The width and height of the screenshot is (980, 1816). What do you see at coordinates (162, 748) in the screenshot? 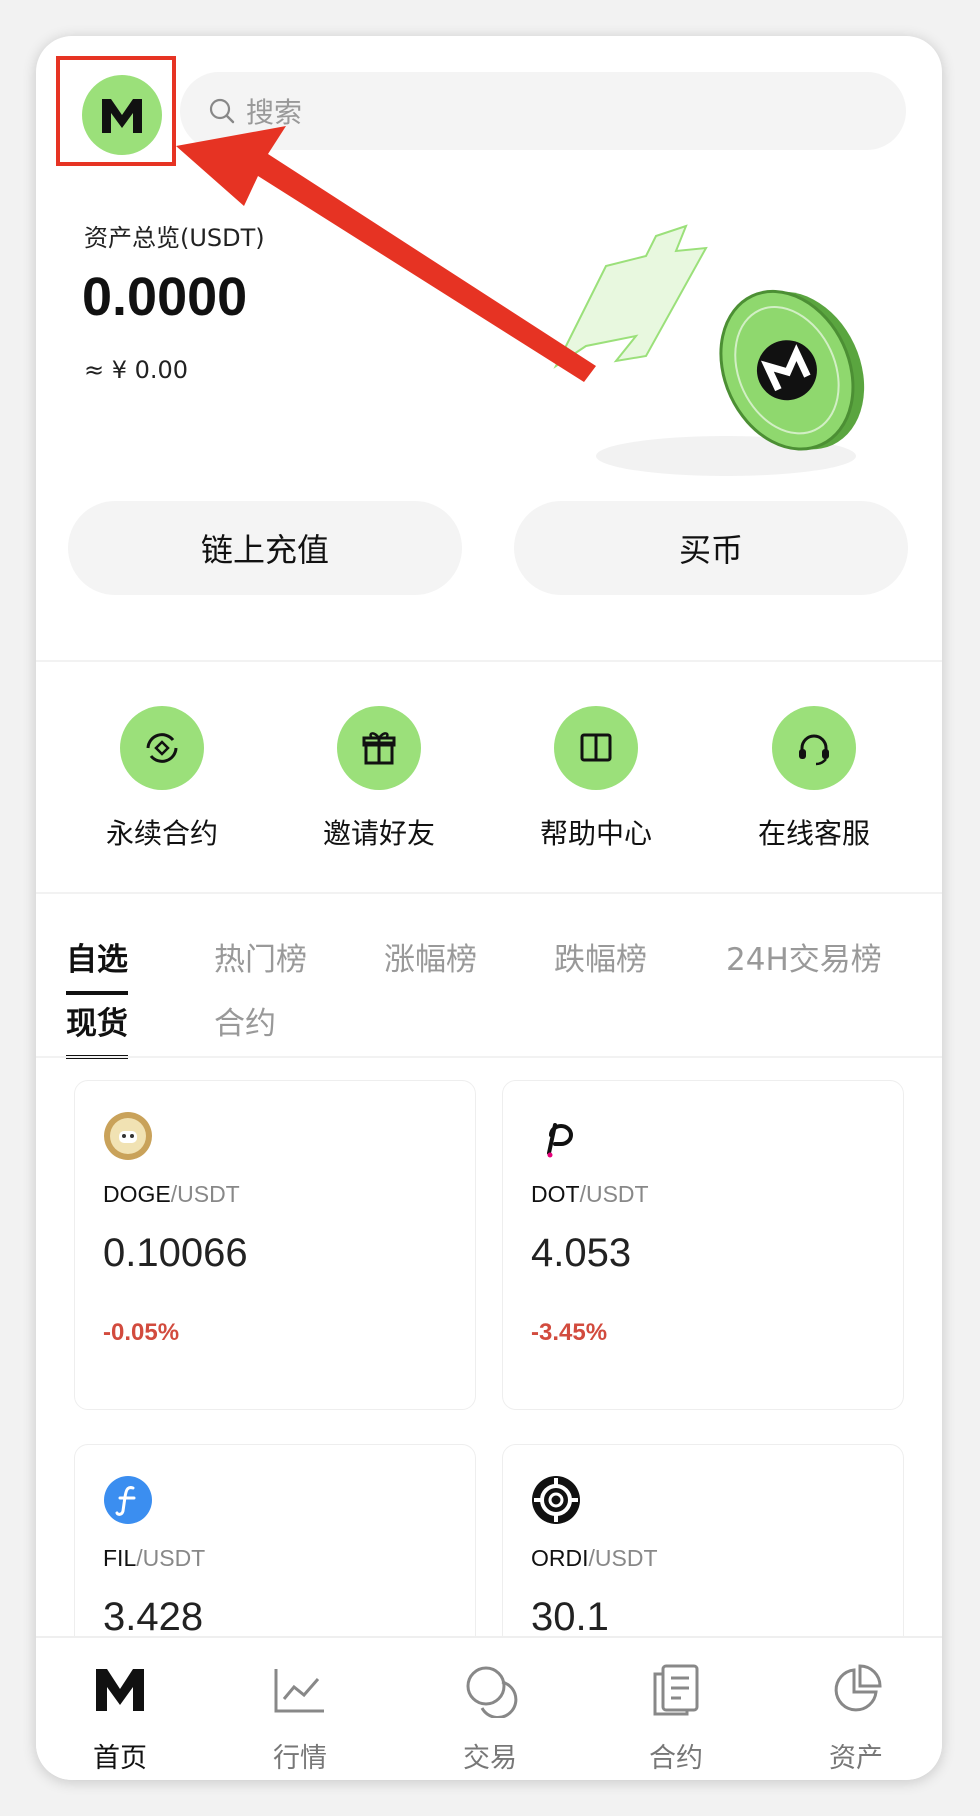
I see `perpetual-contract-icon` at bounding box center [162, 748].